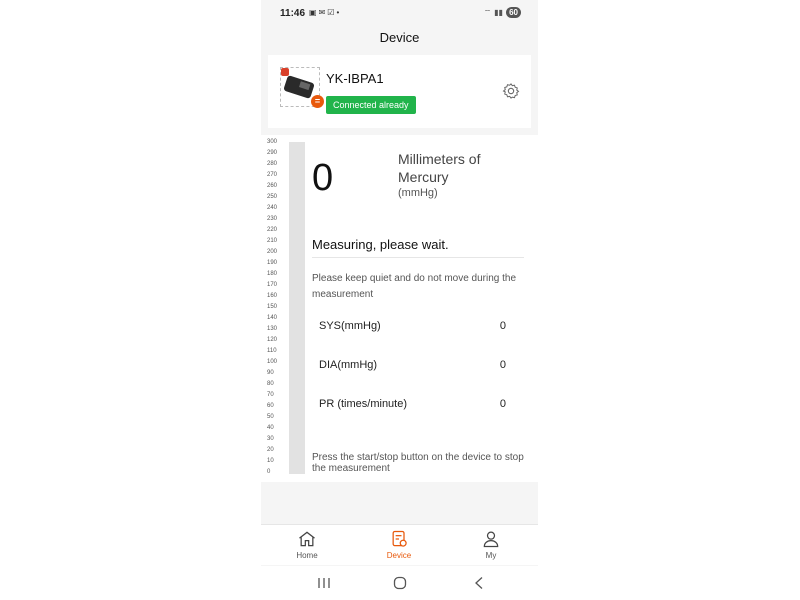 The height and width of the screenshot is (600, 800). What do you see at coordinates (272, 340) in the screenshot?
I see `scale-tick: 120` at bounding box center [272, 340].